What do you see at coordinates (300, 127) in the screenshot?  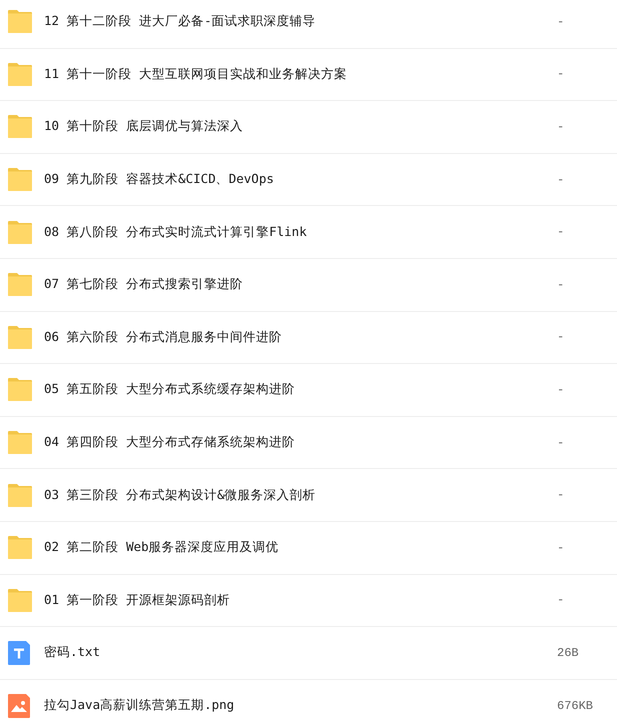 I see `file-name: 10 第十阶段 底层调优与算法深入` at bounding box center [300, 127].